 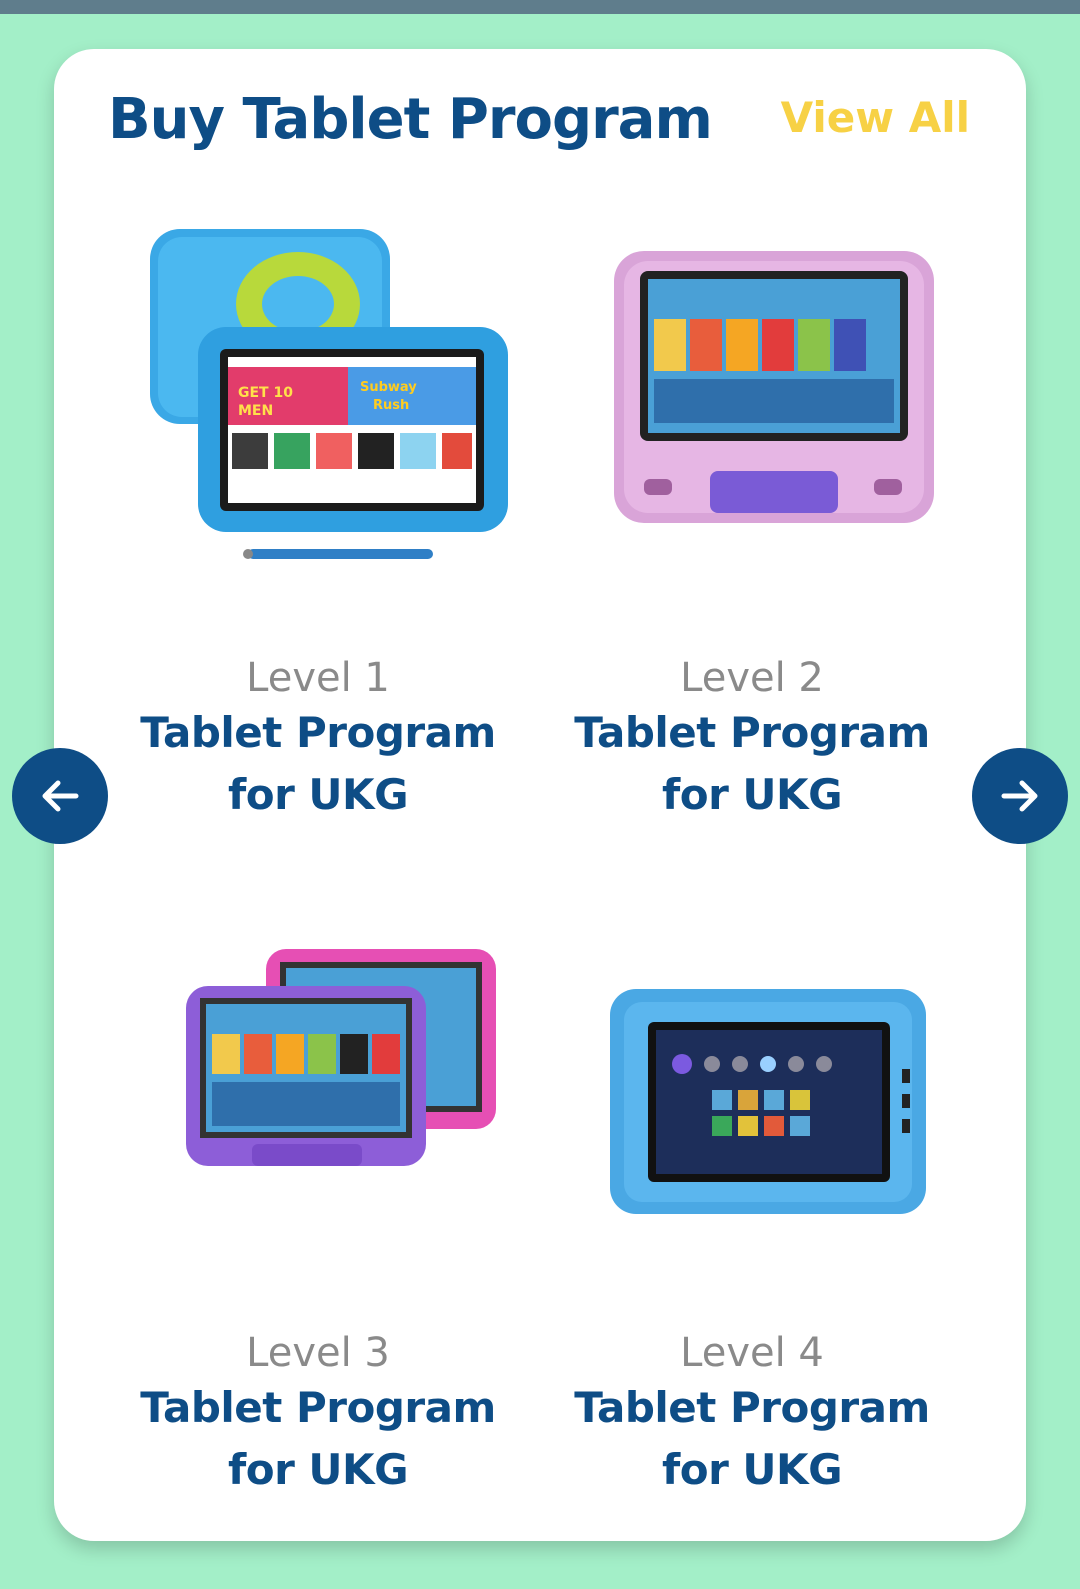 What do you see at coordinates (752, 678) in the screenshot?
I see `product-level: Level 2` at bounding box center [752, 678].